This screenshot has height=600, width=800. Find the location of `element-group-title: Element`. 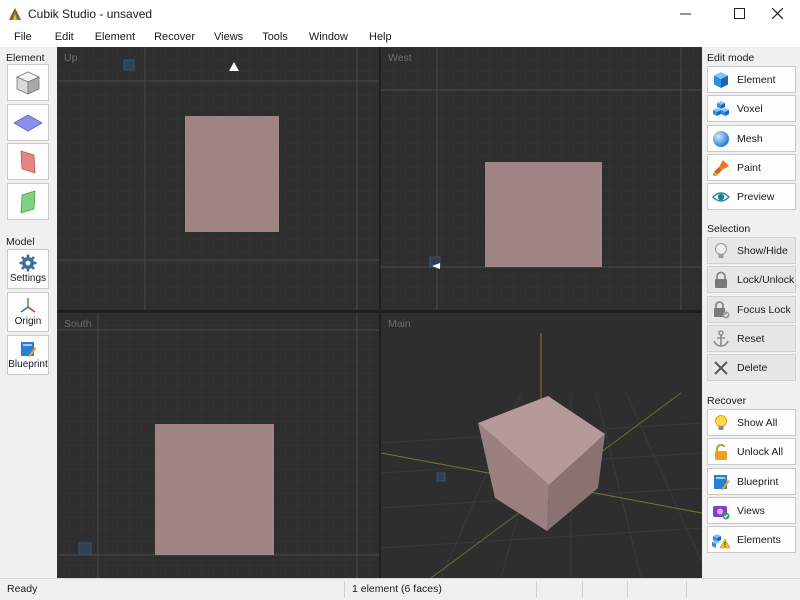

element-group-title: Element is located at coordinates (25, 58).